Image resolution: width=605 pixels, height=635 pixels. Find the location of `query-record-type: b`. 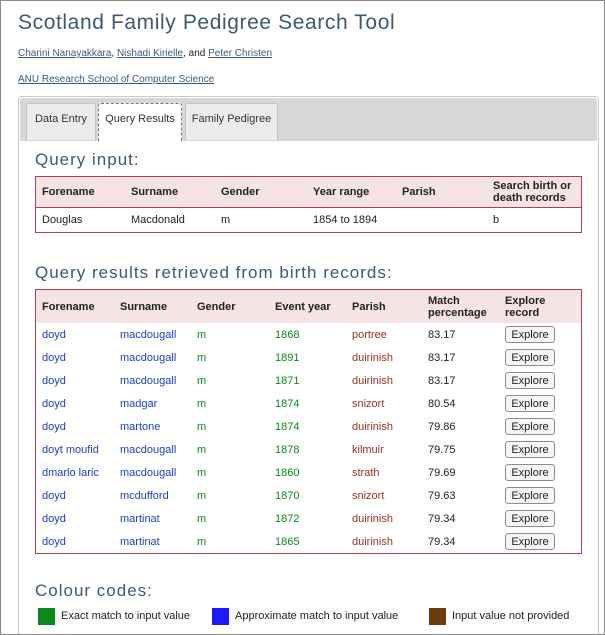

query-record-type: b is located at coordinates (534, 220).